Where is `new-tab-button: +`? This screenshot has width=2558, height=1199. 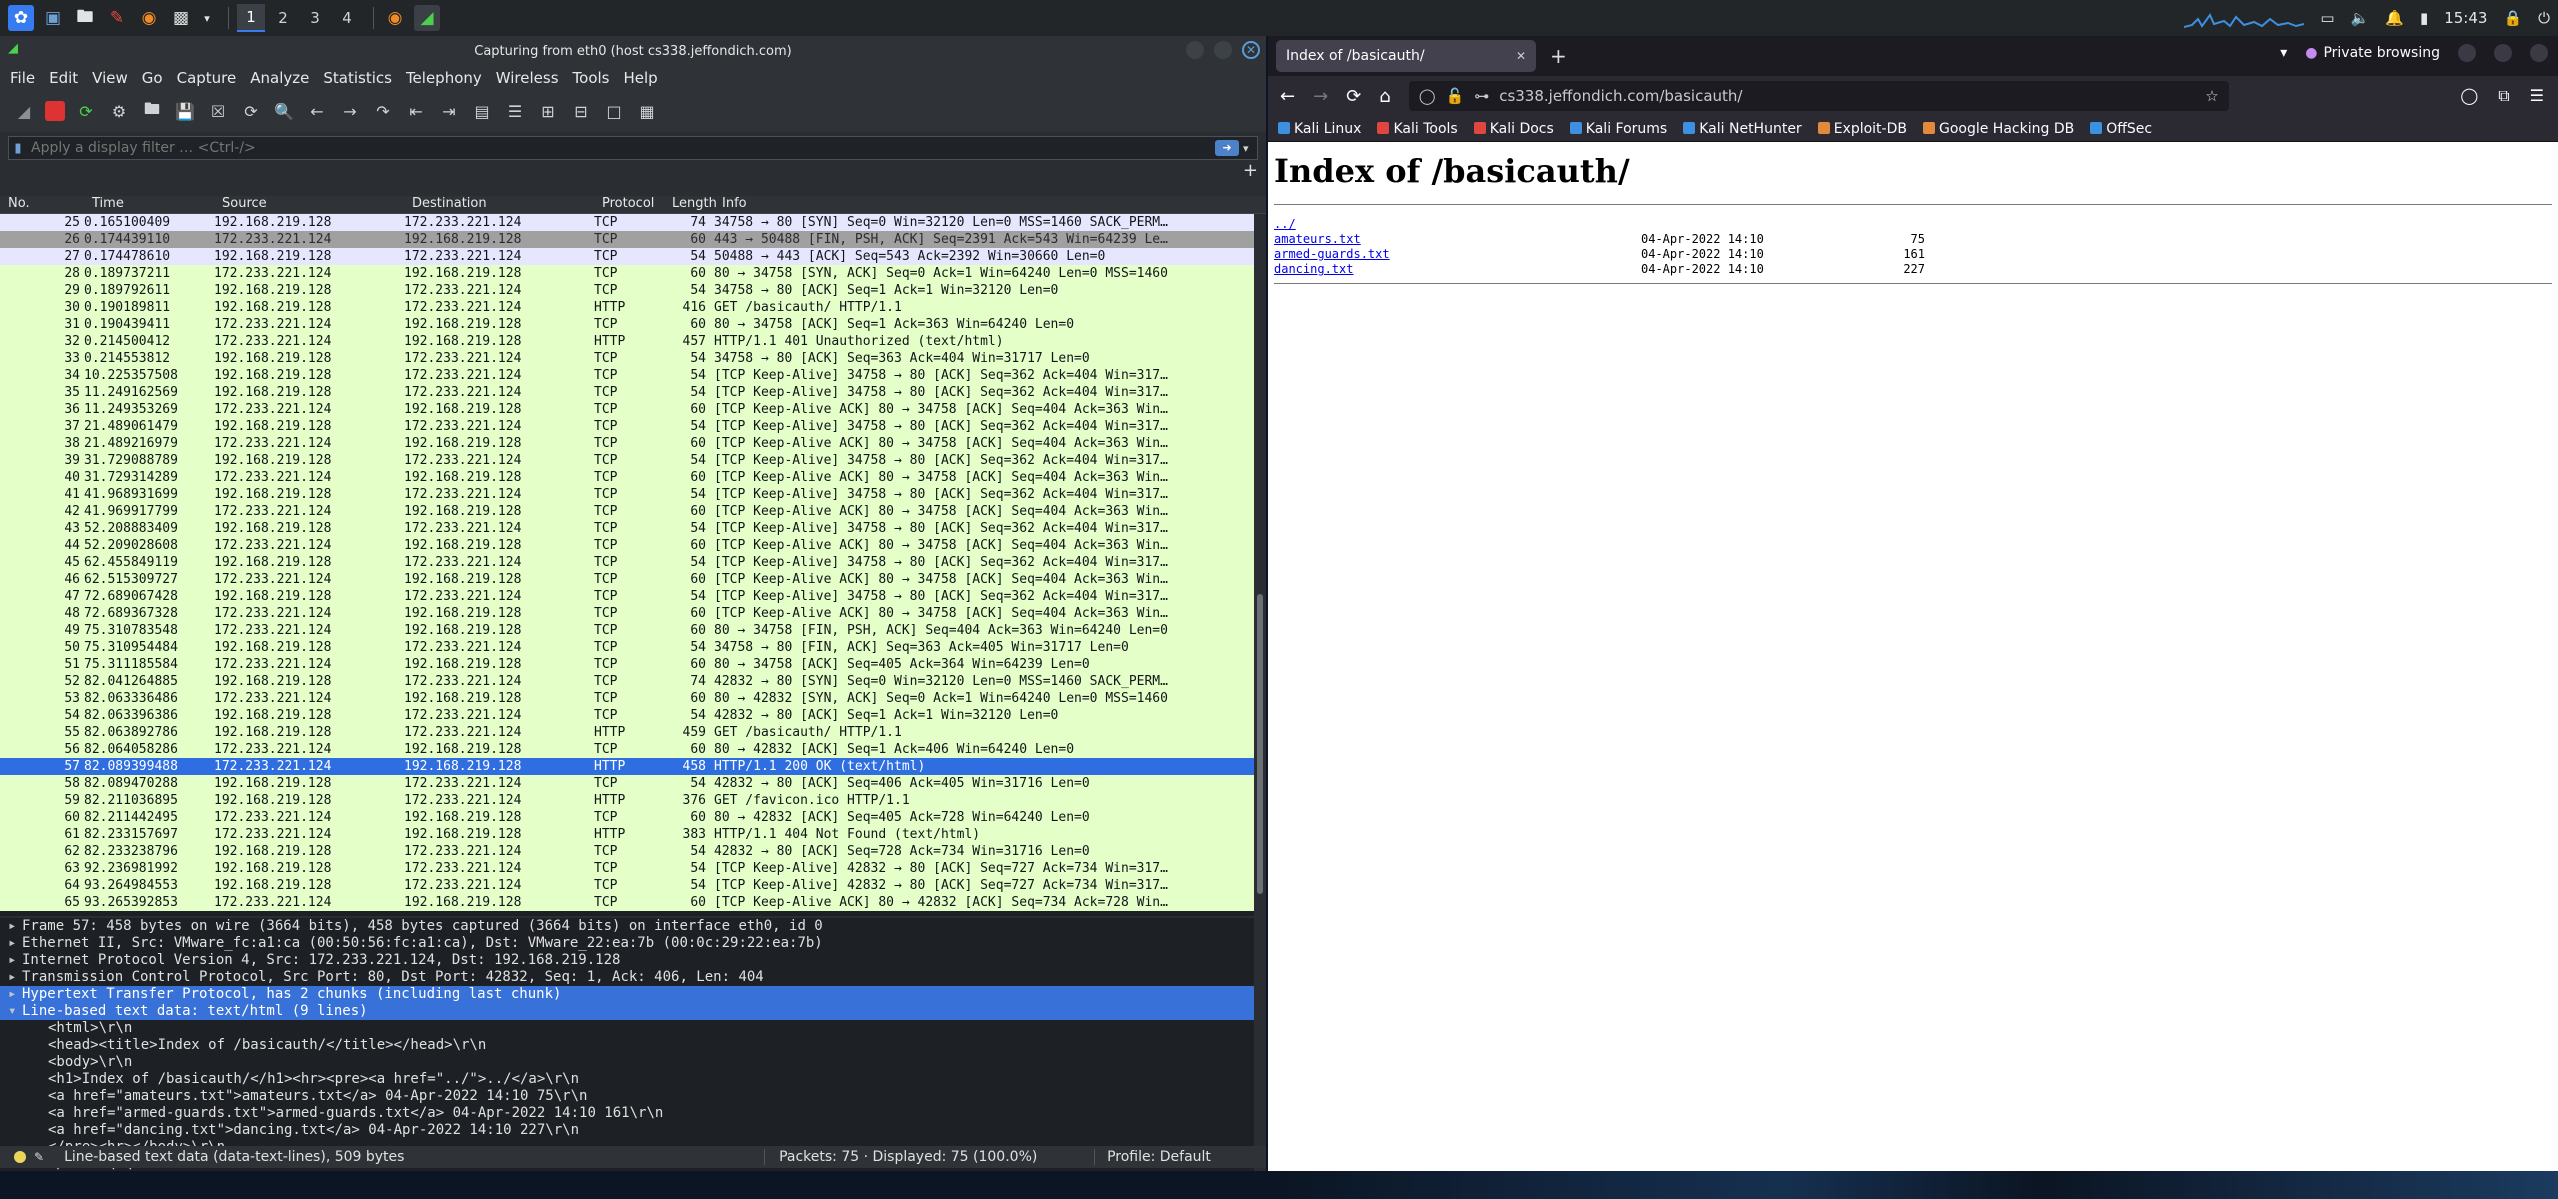 new-tab-button: + is located at coordinates (1558, 56).